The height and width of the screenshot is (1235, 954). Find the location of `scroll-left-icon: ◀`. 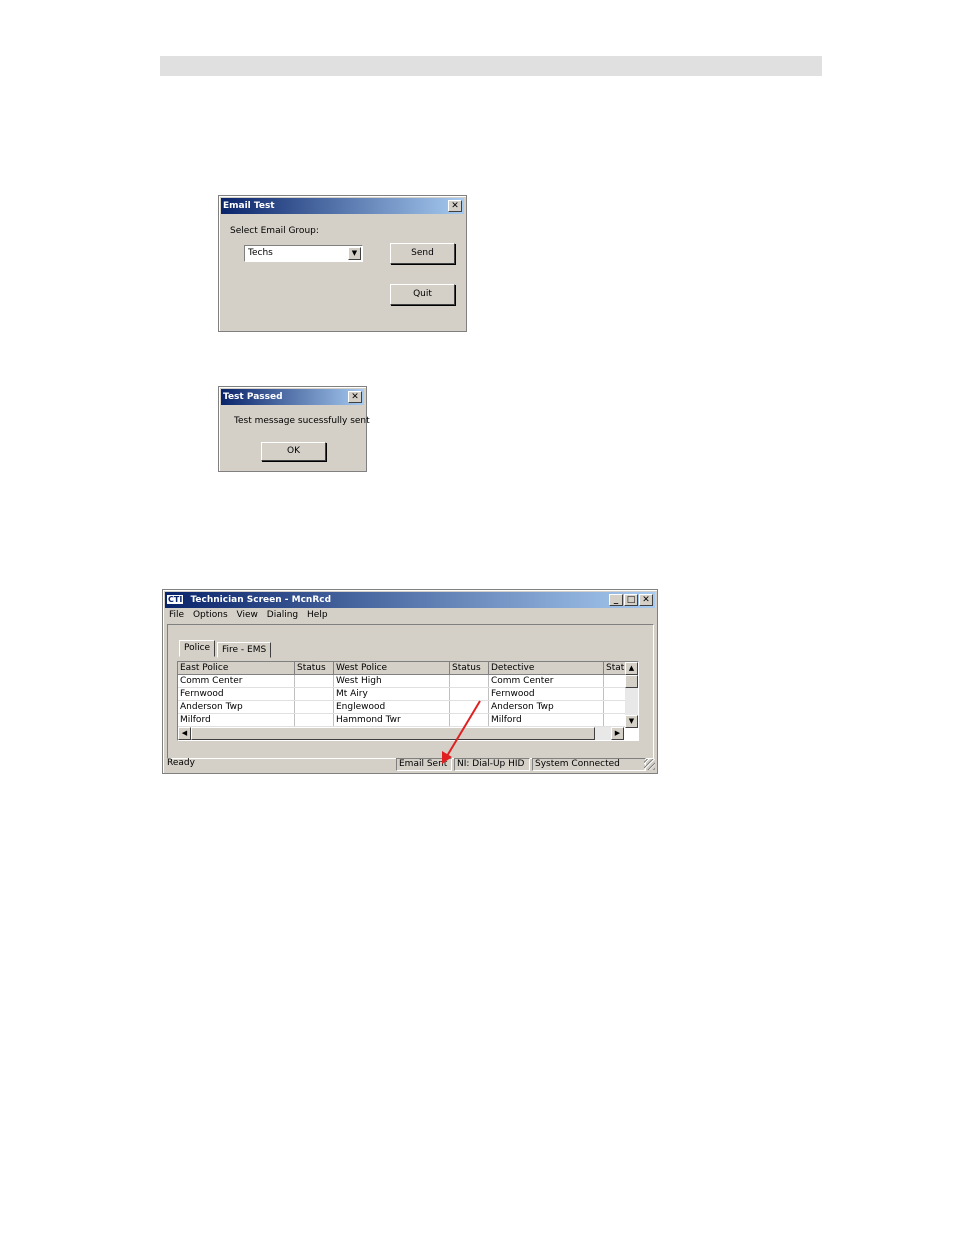

scroll-left-icon: ◀ is located at coordinates (184, 733).